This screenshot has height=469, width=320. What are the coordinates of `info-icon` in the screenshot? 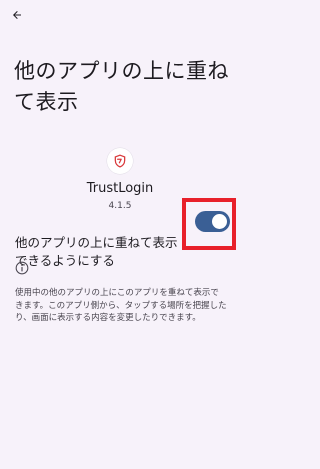 It's located at (22, 268).